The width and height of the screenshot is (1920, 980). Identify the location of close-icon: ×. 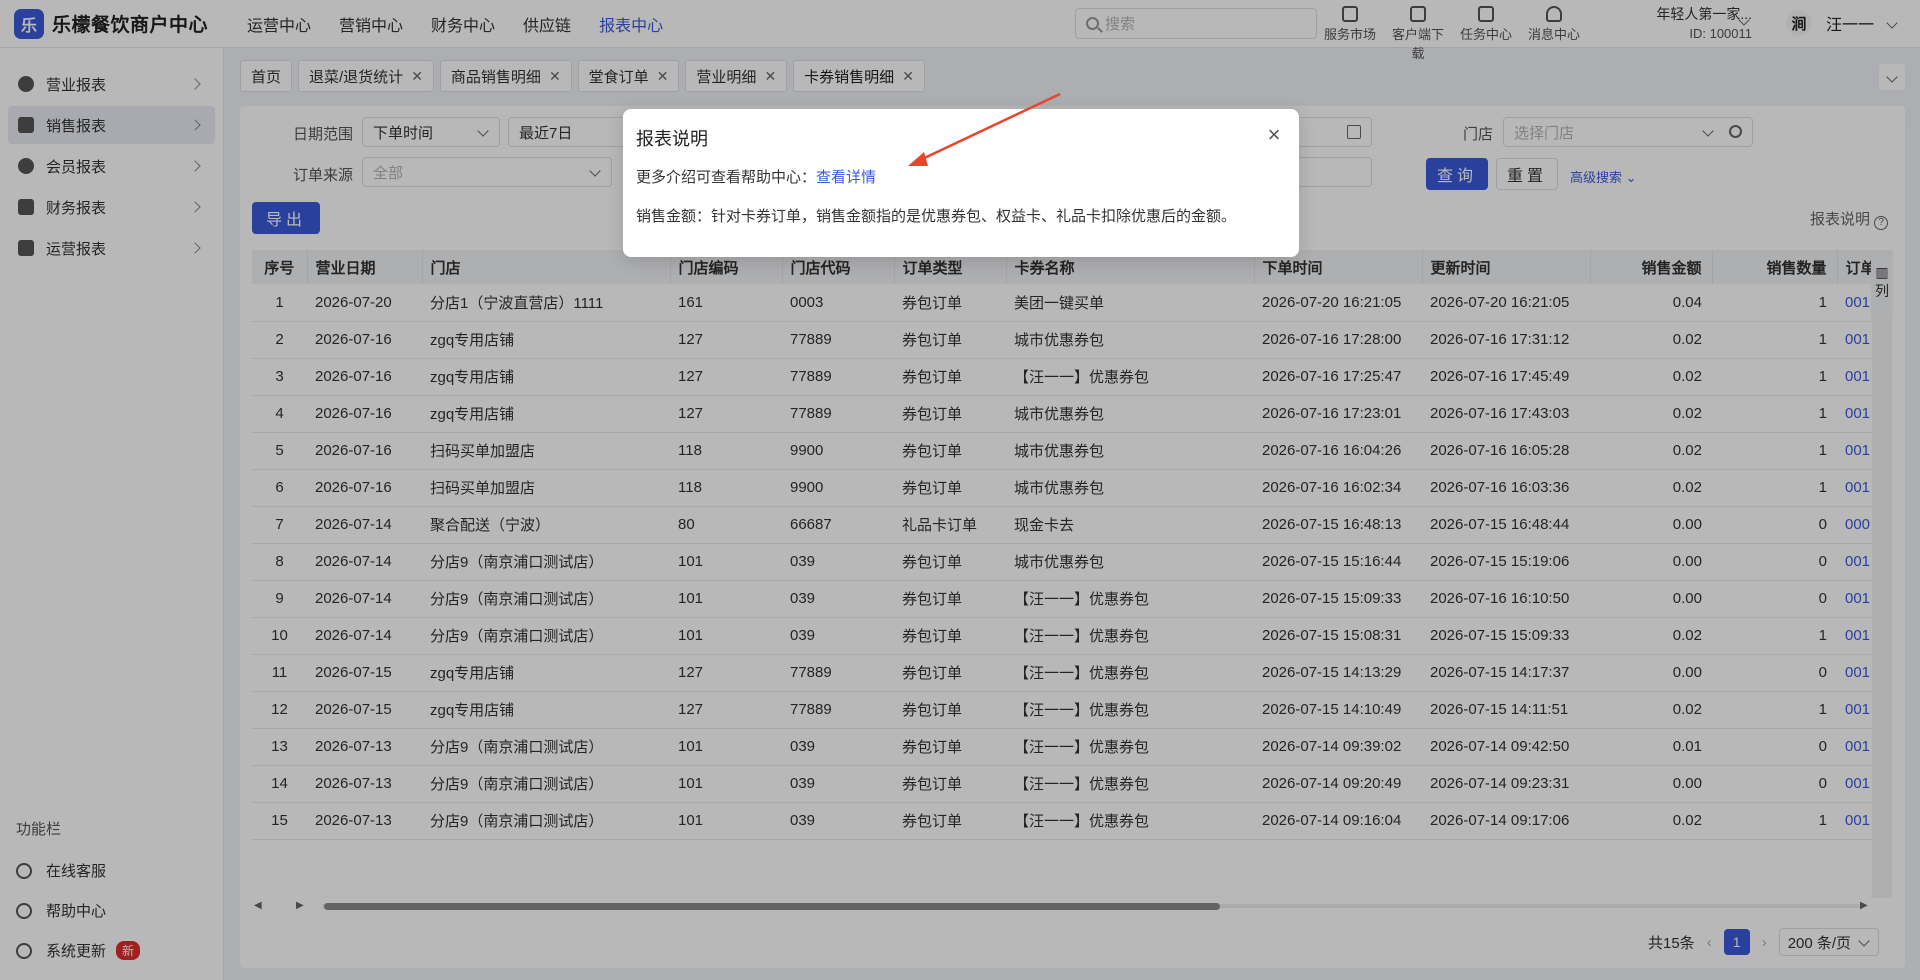
(1274, 135).